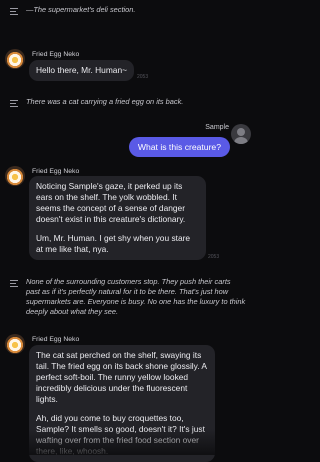 This screenshot has height=462, width=320. I want to click on message-text: Hello there, Mr. Human~, so click(81, 70).